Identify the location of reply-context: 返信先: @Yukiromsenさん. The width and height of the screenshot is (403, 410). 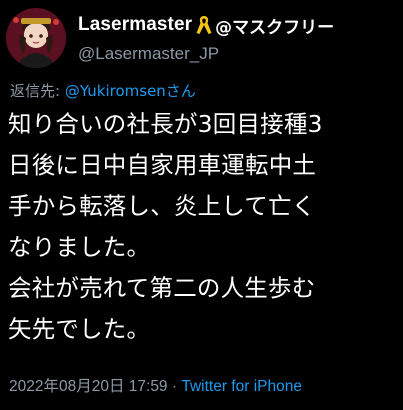
(103, 90).